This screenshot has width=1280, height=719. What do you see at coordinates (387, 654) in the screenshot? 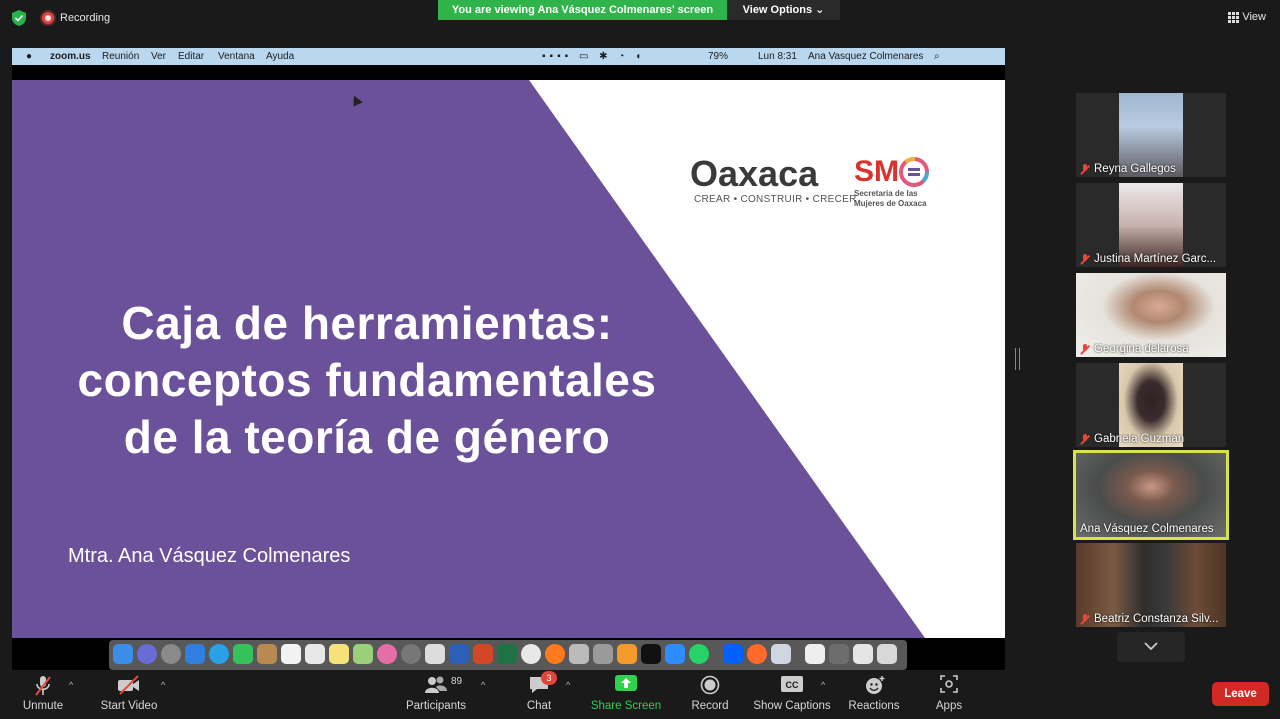
I see `photos-icon` at bounding box center [387, 654].